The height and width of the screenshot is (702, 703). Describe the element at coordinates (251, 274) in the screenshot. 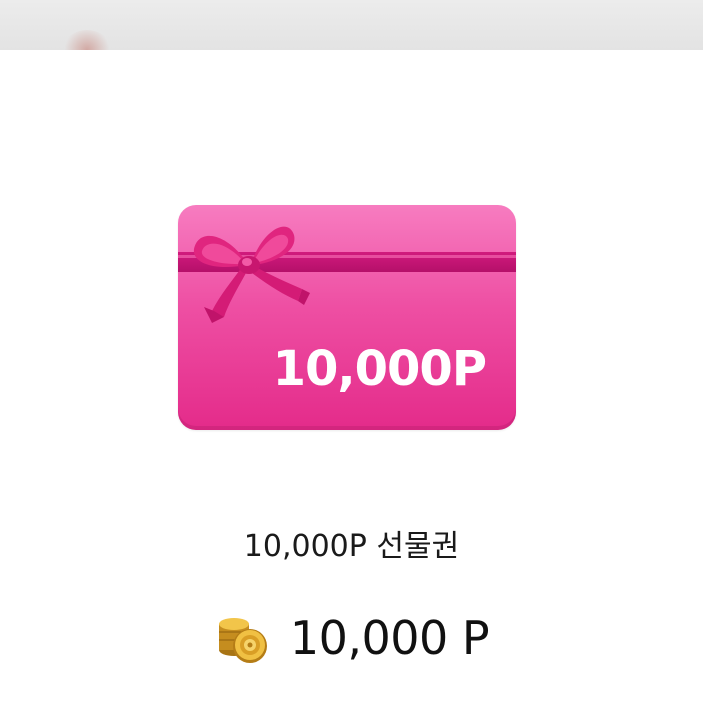

I see `ribbon-bow-icon` at that location.